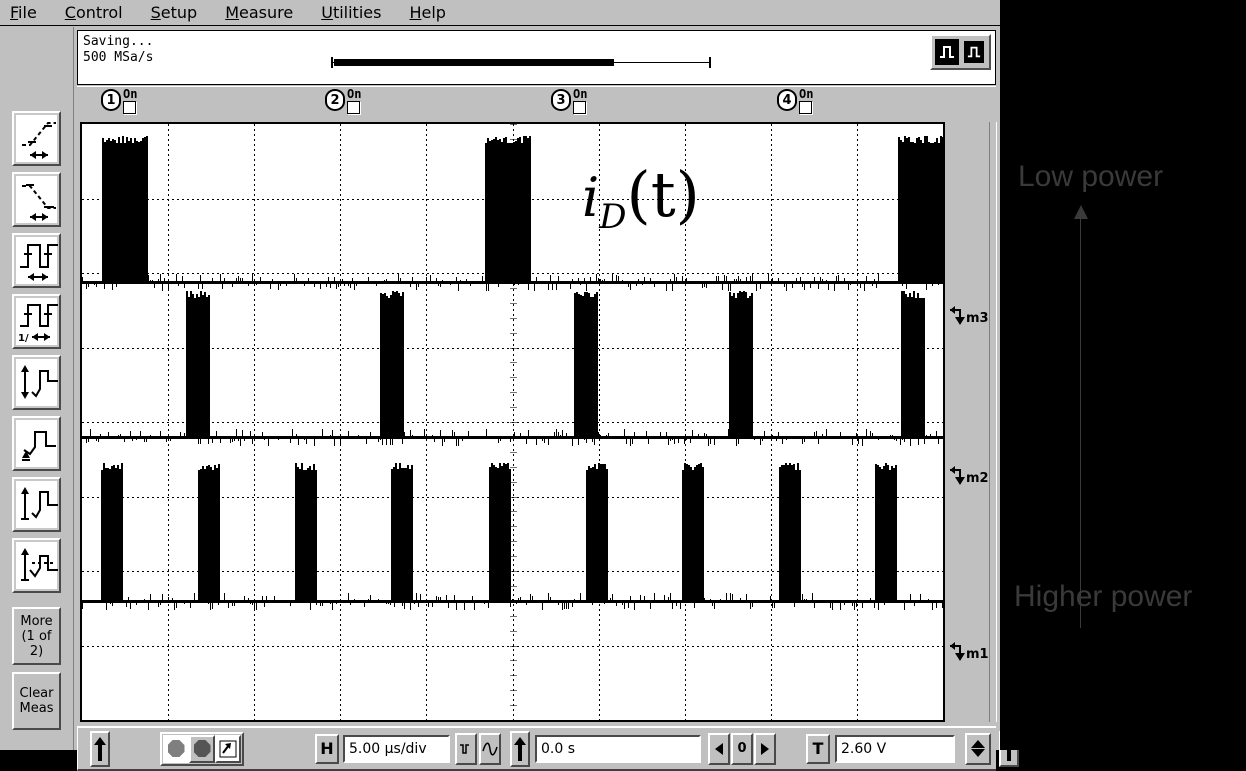  I want to click on channel-4-checkbox, so click(805, 107).